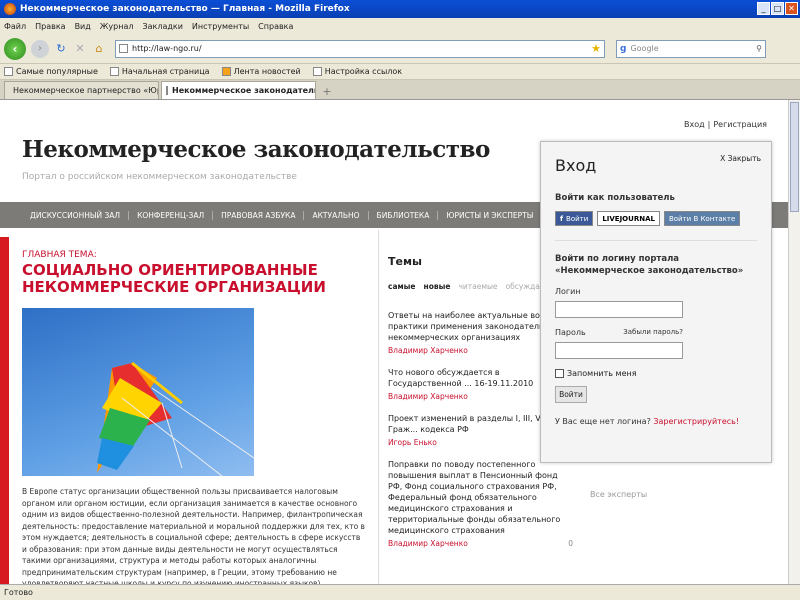 Image resolution: width=800 pixels, height=600 pixels. Describe the element at coordinates (480, 543) in the screenshot. I see `topic-author: Владимир Харченко` at that location.